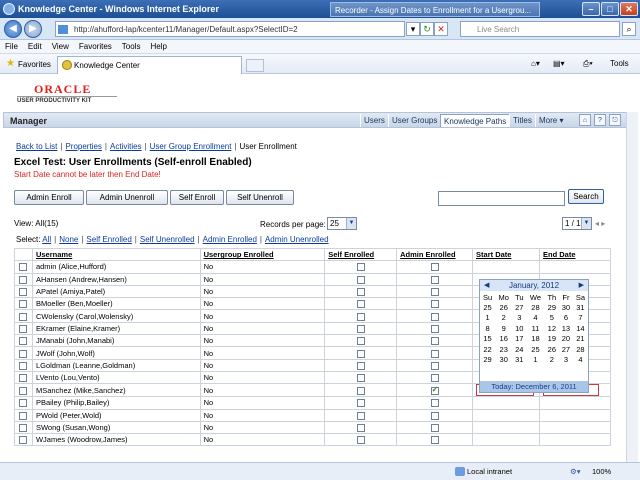 The image size is (640, 480). Describe the element at coordinates (475, 120) in the screenshot. I see `tab-knowledge-paths: Knowledge Paths` at that location.